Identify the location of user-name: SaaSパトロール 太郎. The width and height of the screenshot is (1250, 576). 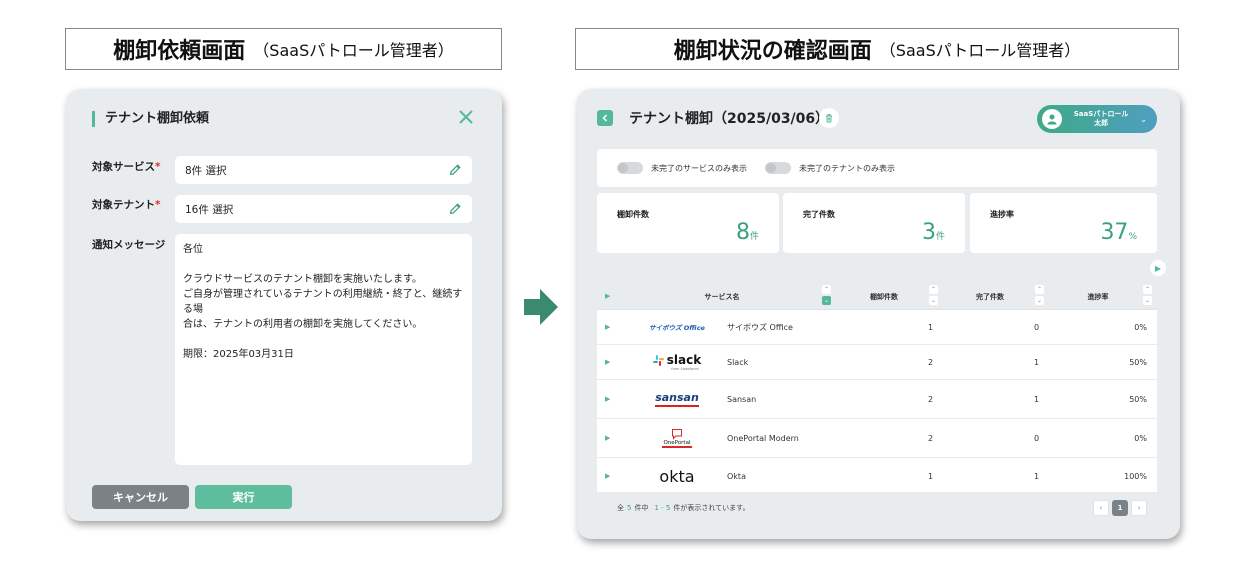
(1101, 119).